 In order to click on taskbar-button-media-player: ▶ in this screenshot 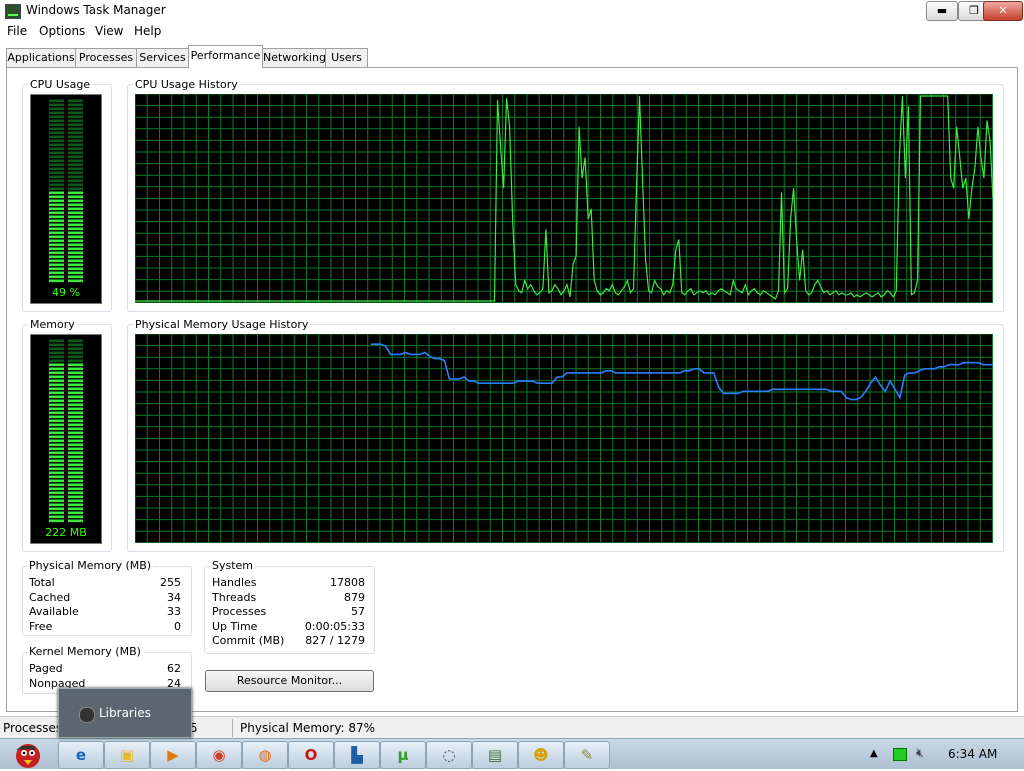, I will do `click(173, 755)`.